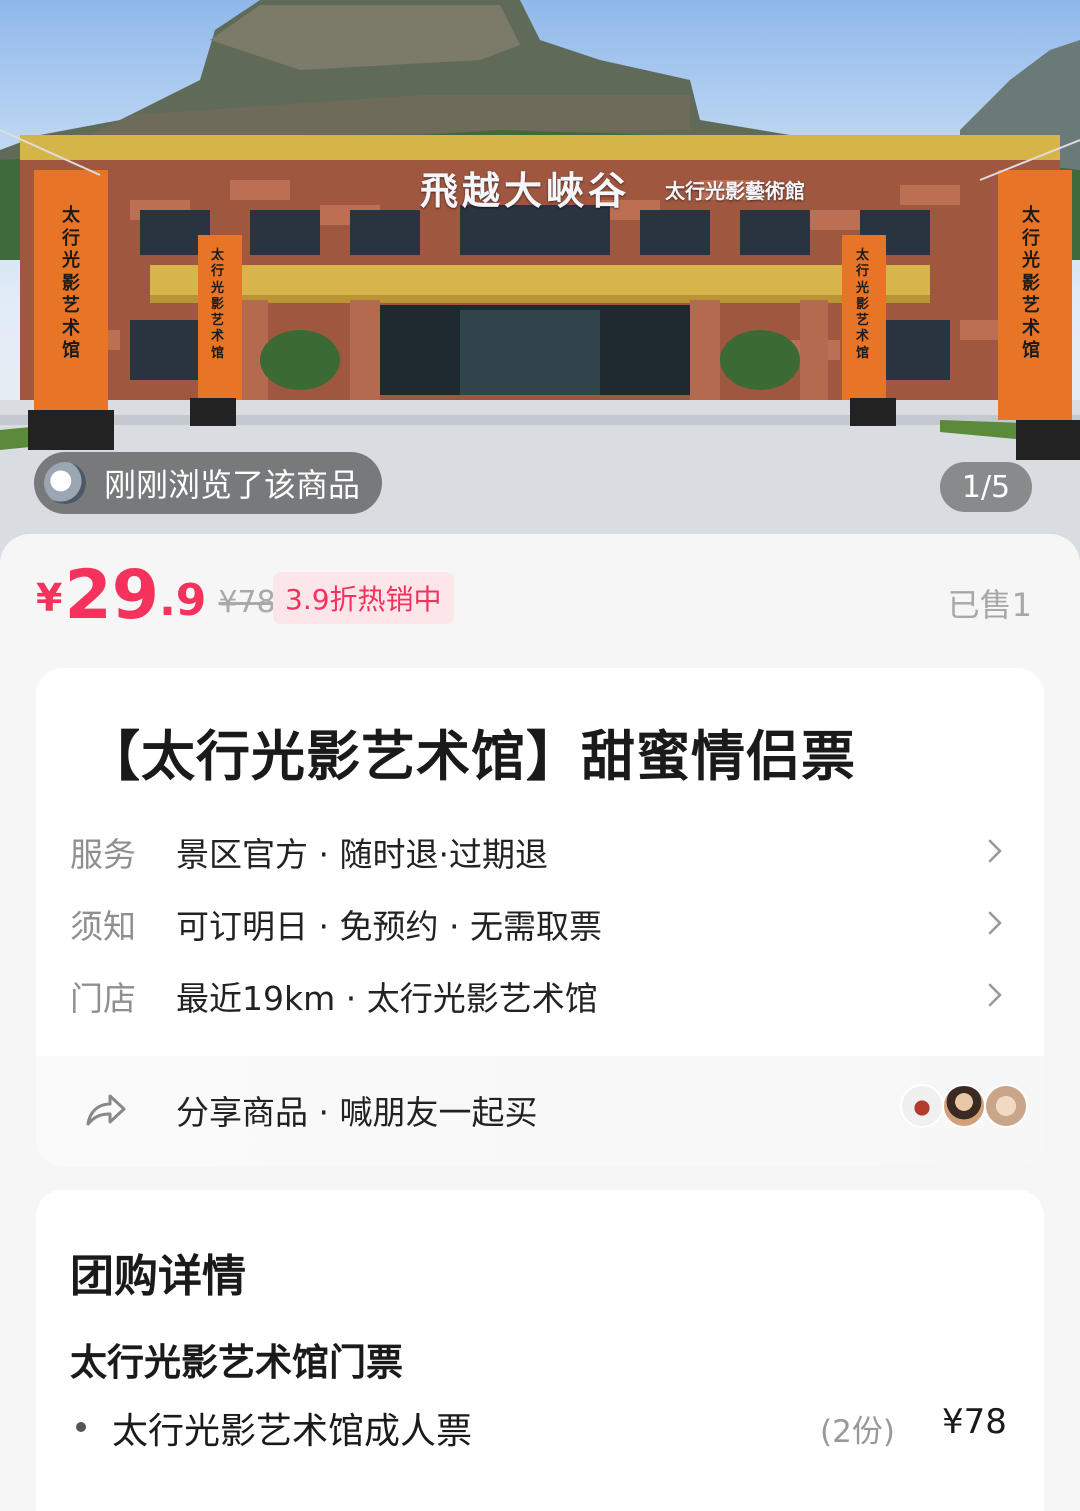 The image size is (1080, 1511). What do you see at coordinates (103, 854) in the screenshot?
I see `service-label: 服务` at bounding box center [103, 854].